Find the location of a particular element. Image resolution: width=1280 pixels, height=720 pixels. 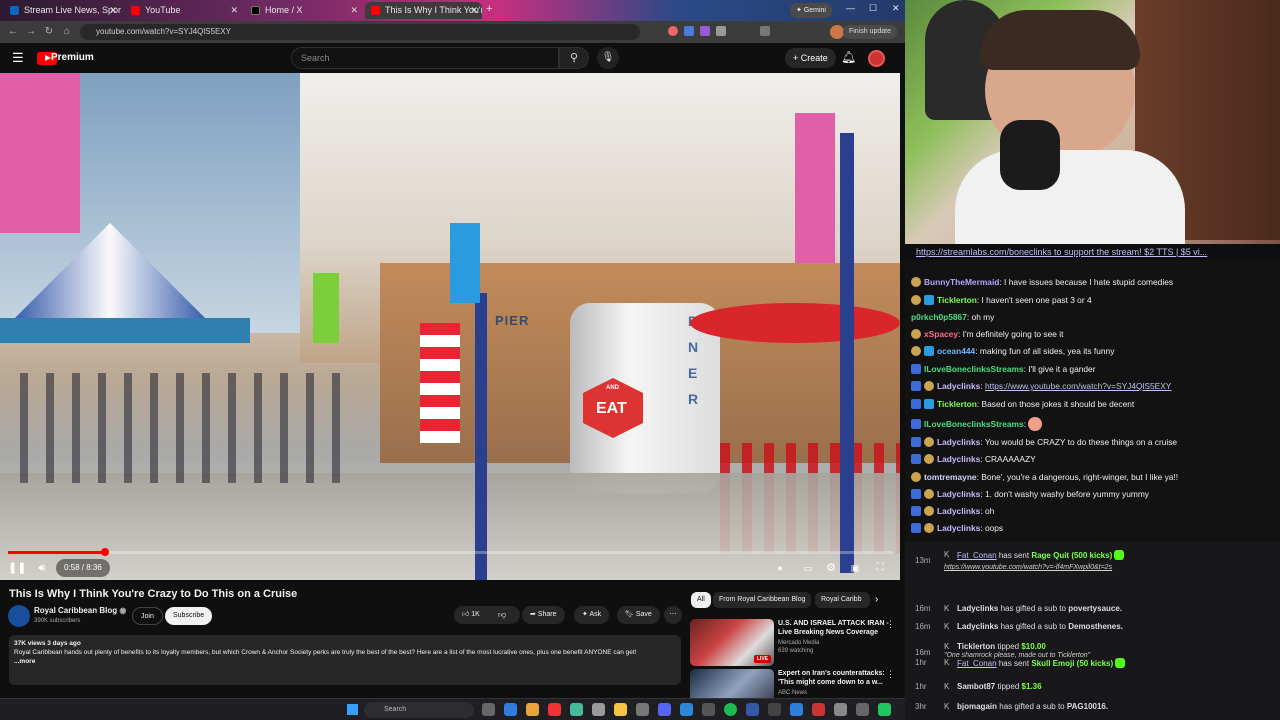

taskbar-search: Search is located at coordinates (419, 710).